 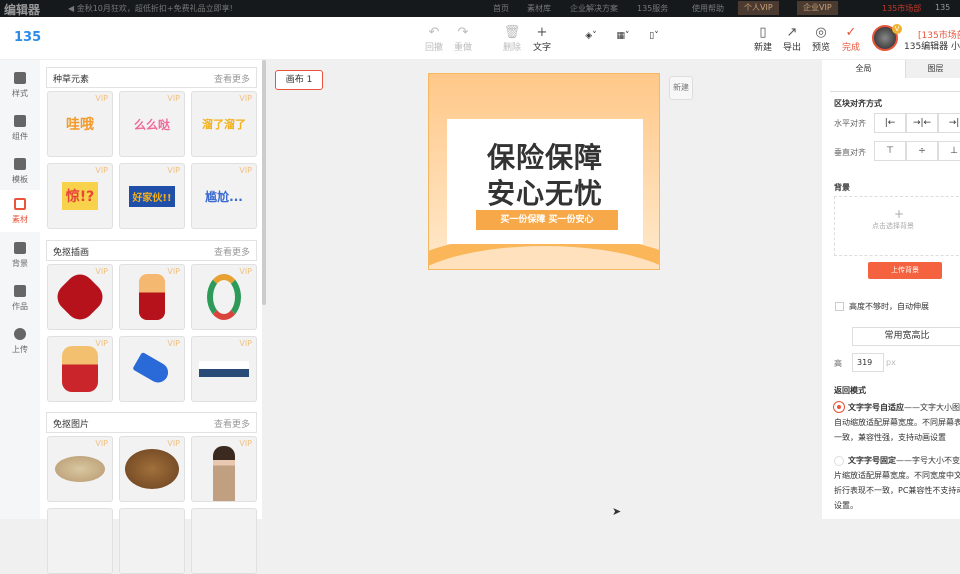 I want to click on enterprise-vip-button: 企业VIP, so click(x=817, y=8).